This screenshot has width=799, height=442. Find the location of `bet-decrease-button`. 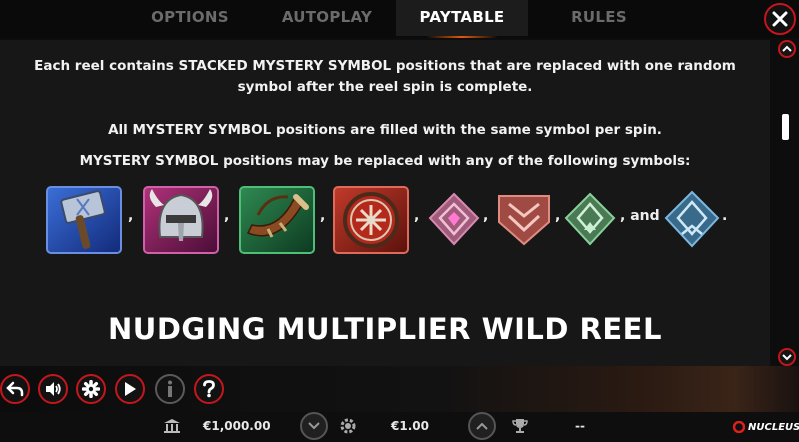

bet-decrease-button is located at coordinates (314, 426).